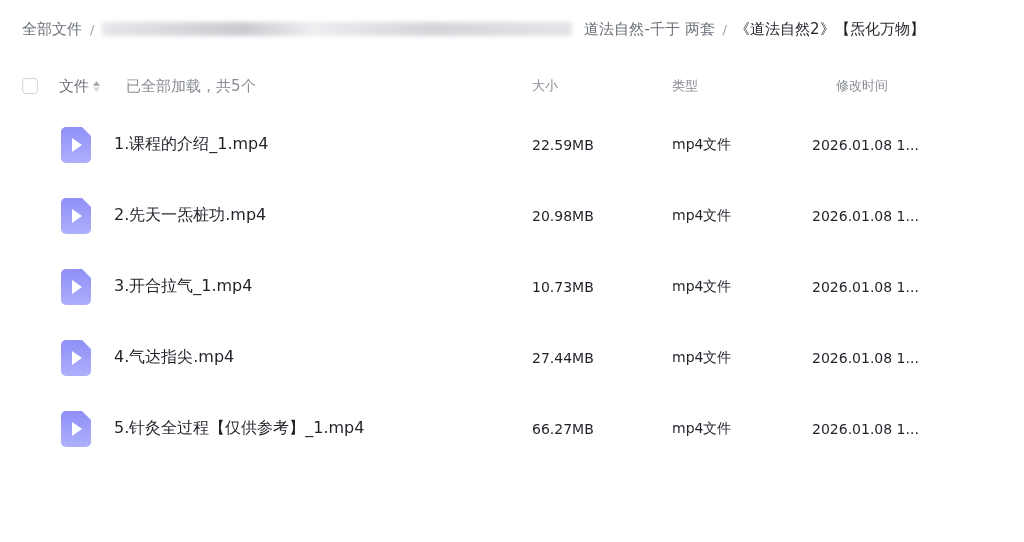 The height and width of the screenshot is (542, 1024). Describe the element at coordinates (52, 29) in the screenshot. I see `breadcrumb-link: 全部文件` at that location.